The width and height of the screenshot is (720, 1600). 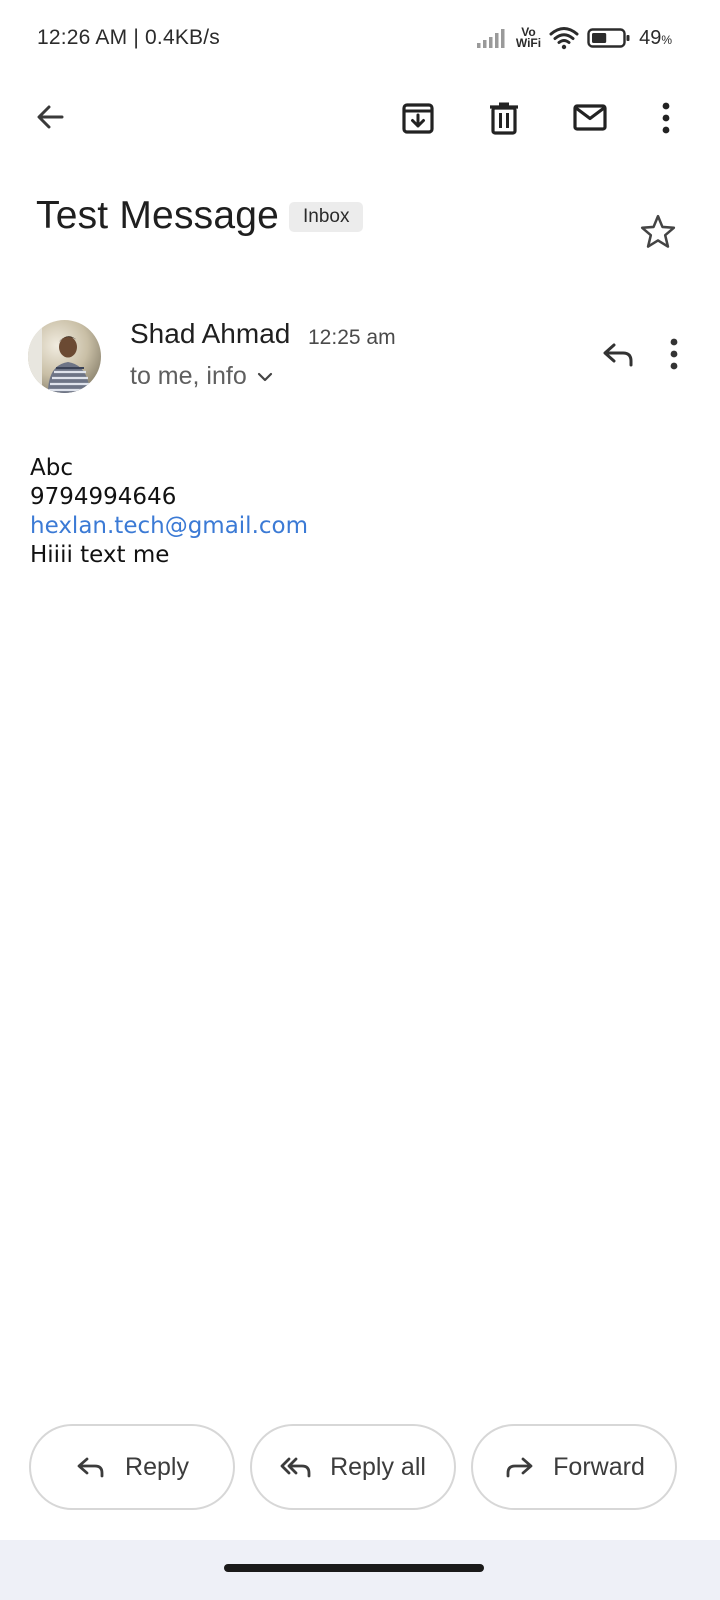 I want to click on back-arrow-icon, so click(x=50, y=117).